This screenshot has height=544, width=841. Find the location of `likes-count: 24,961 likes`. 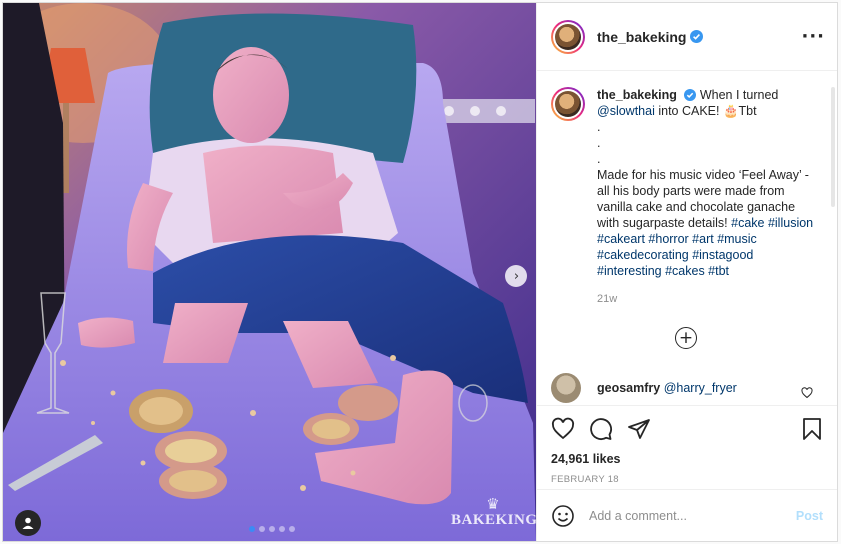

likes-count: 24,961 likes is located at coordinates (687, 459).